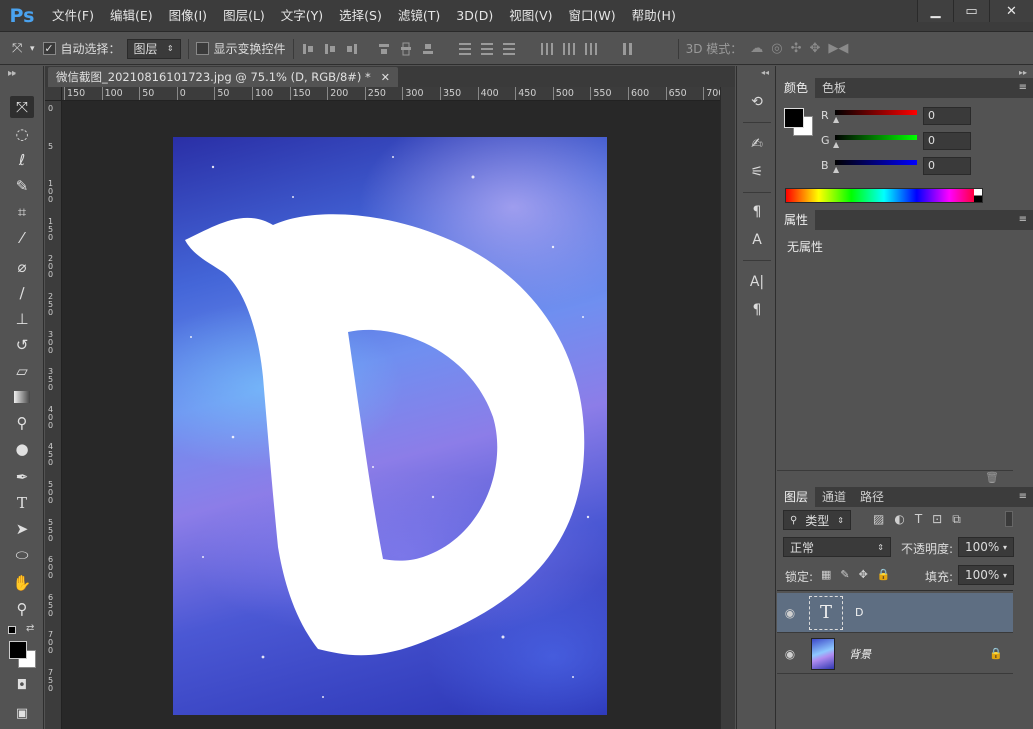 The width and height of the screenshot is (1033, 729). I want to click on brush-panel-icon: ✍, so click(757, 144).